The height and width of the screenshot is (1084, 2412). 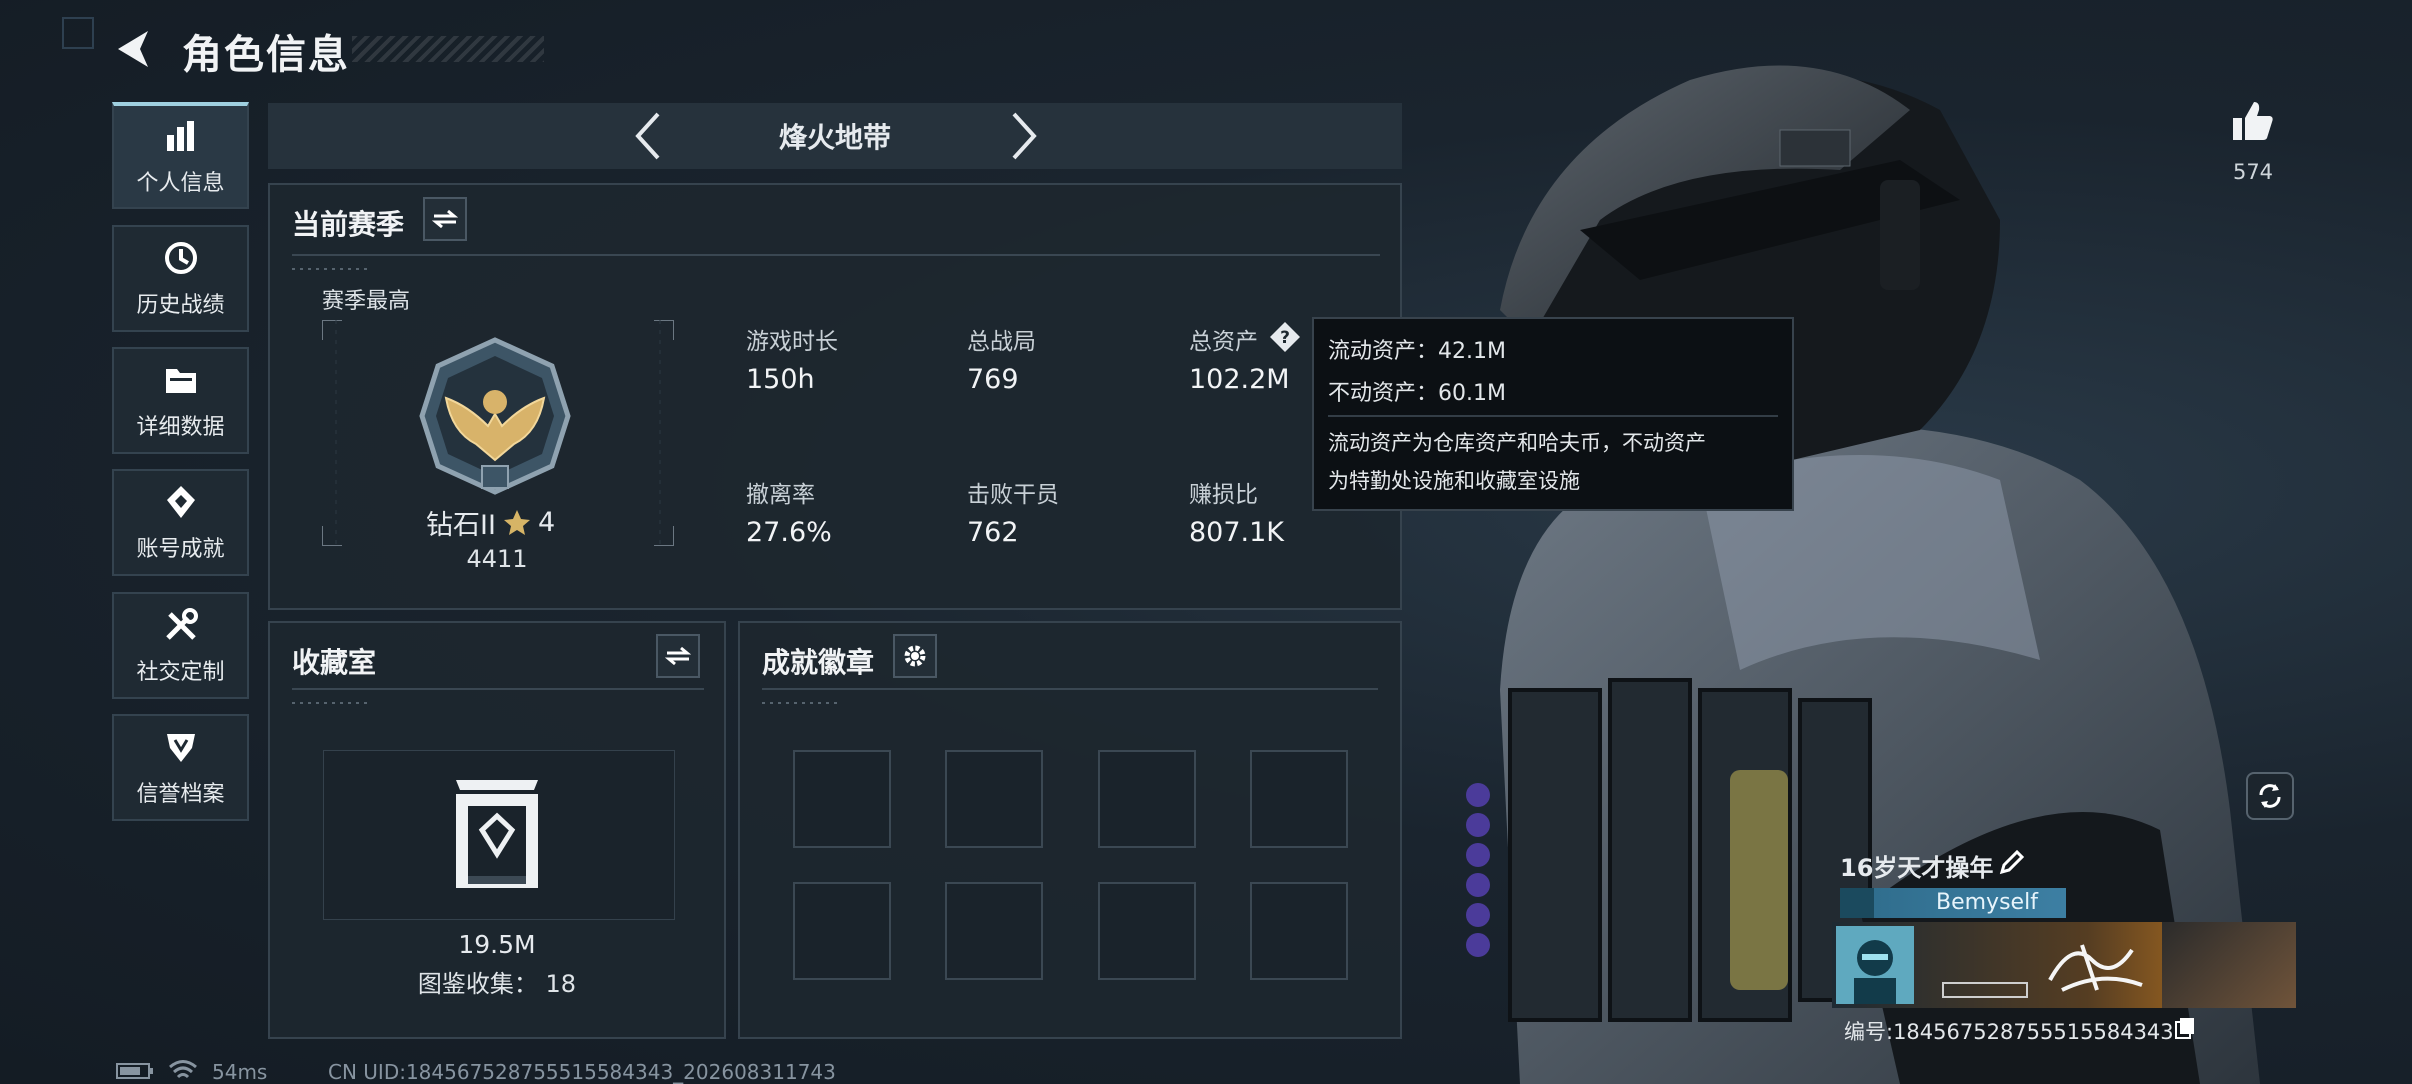 What do you see at coordinates (180, 794) in the screenshot?
I see `sidebar-item-label: 信誉档案` at bounding box center [180, 794].